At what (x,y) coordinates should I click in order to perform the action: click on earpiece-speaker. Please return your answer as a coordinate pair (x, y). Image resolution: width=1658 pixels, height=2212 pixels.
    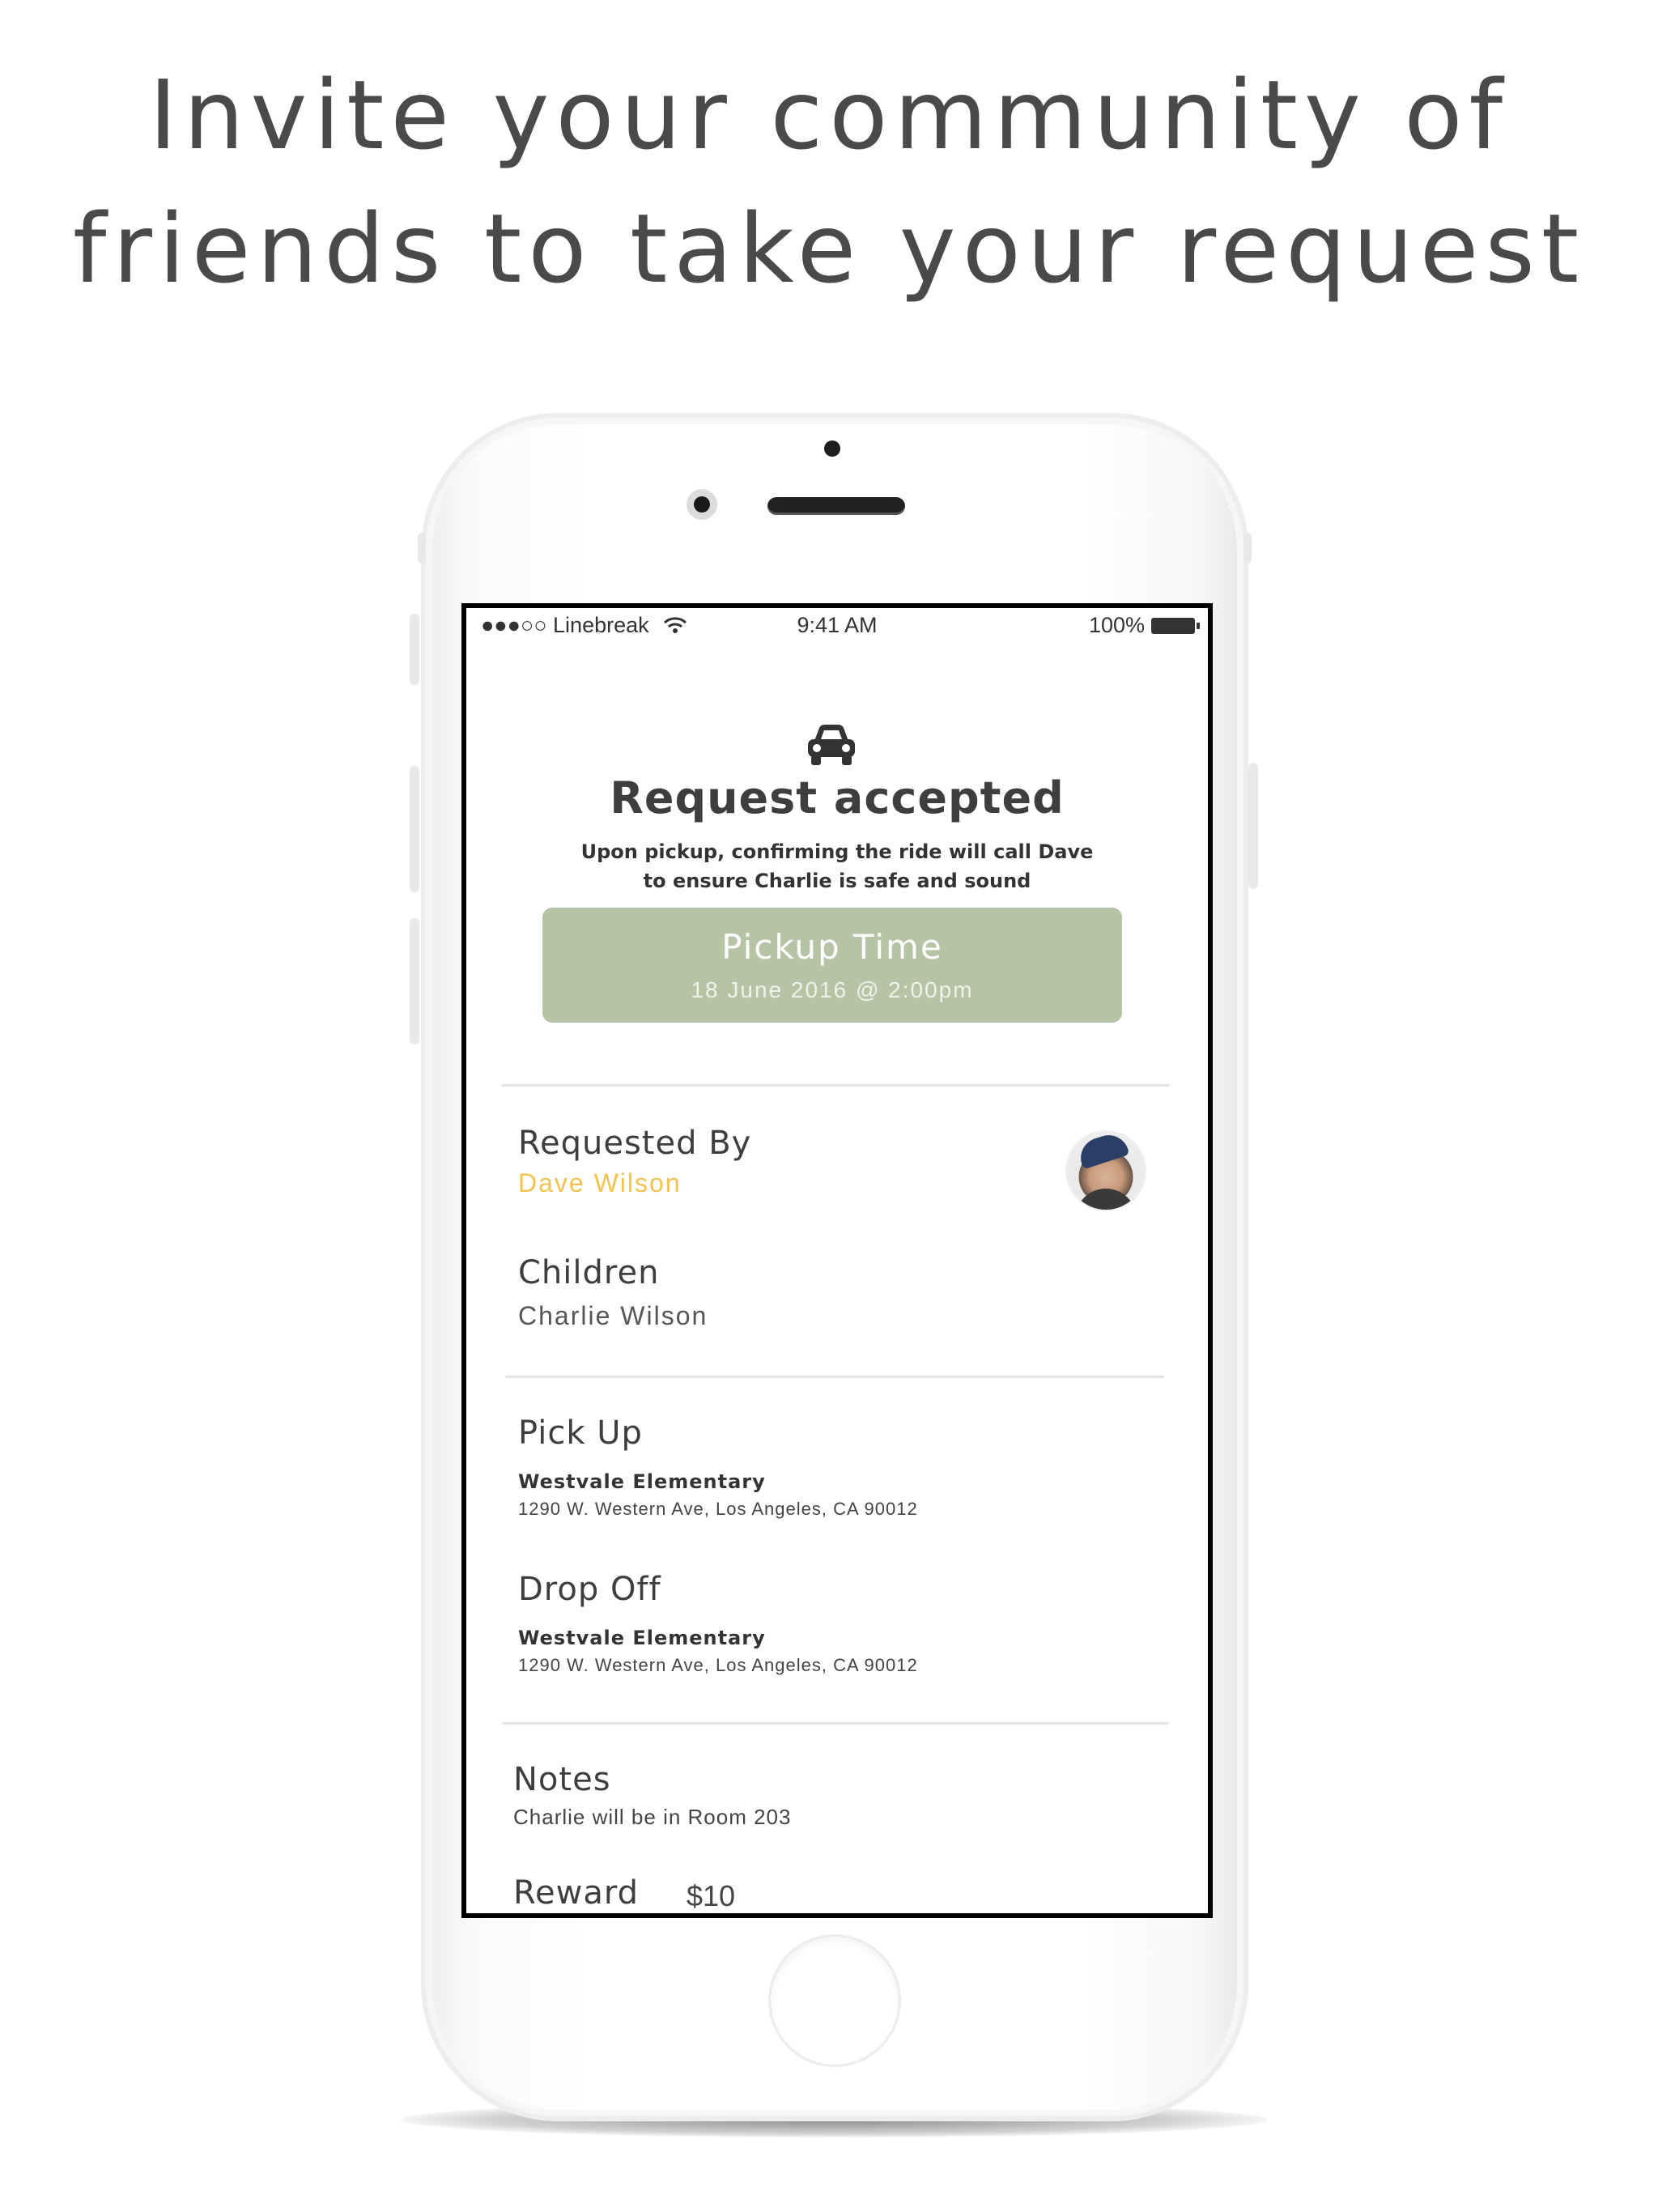
    Looking at the image, I should click on (836, 506).